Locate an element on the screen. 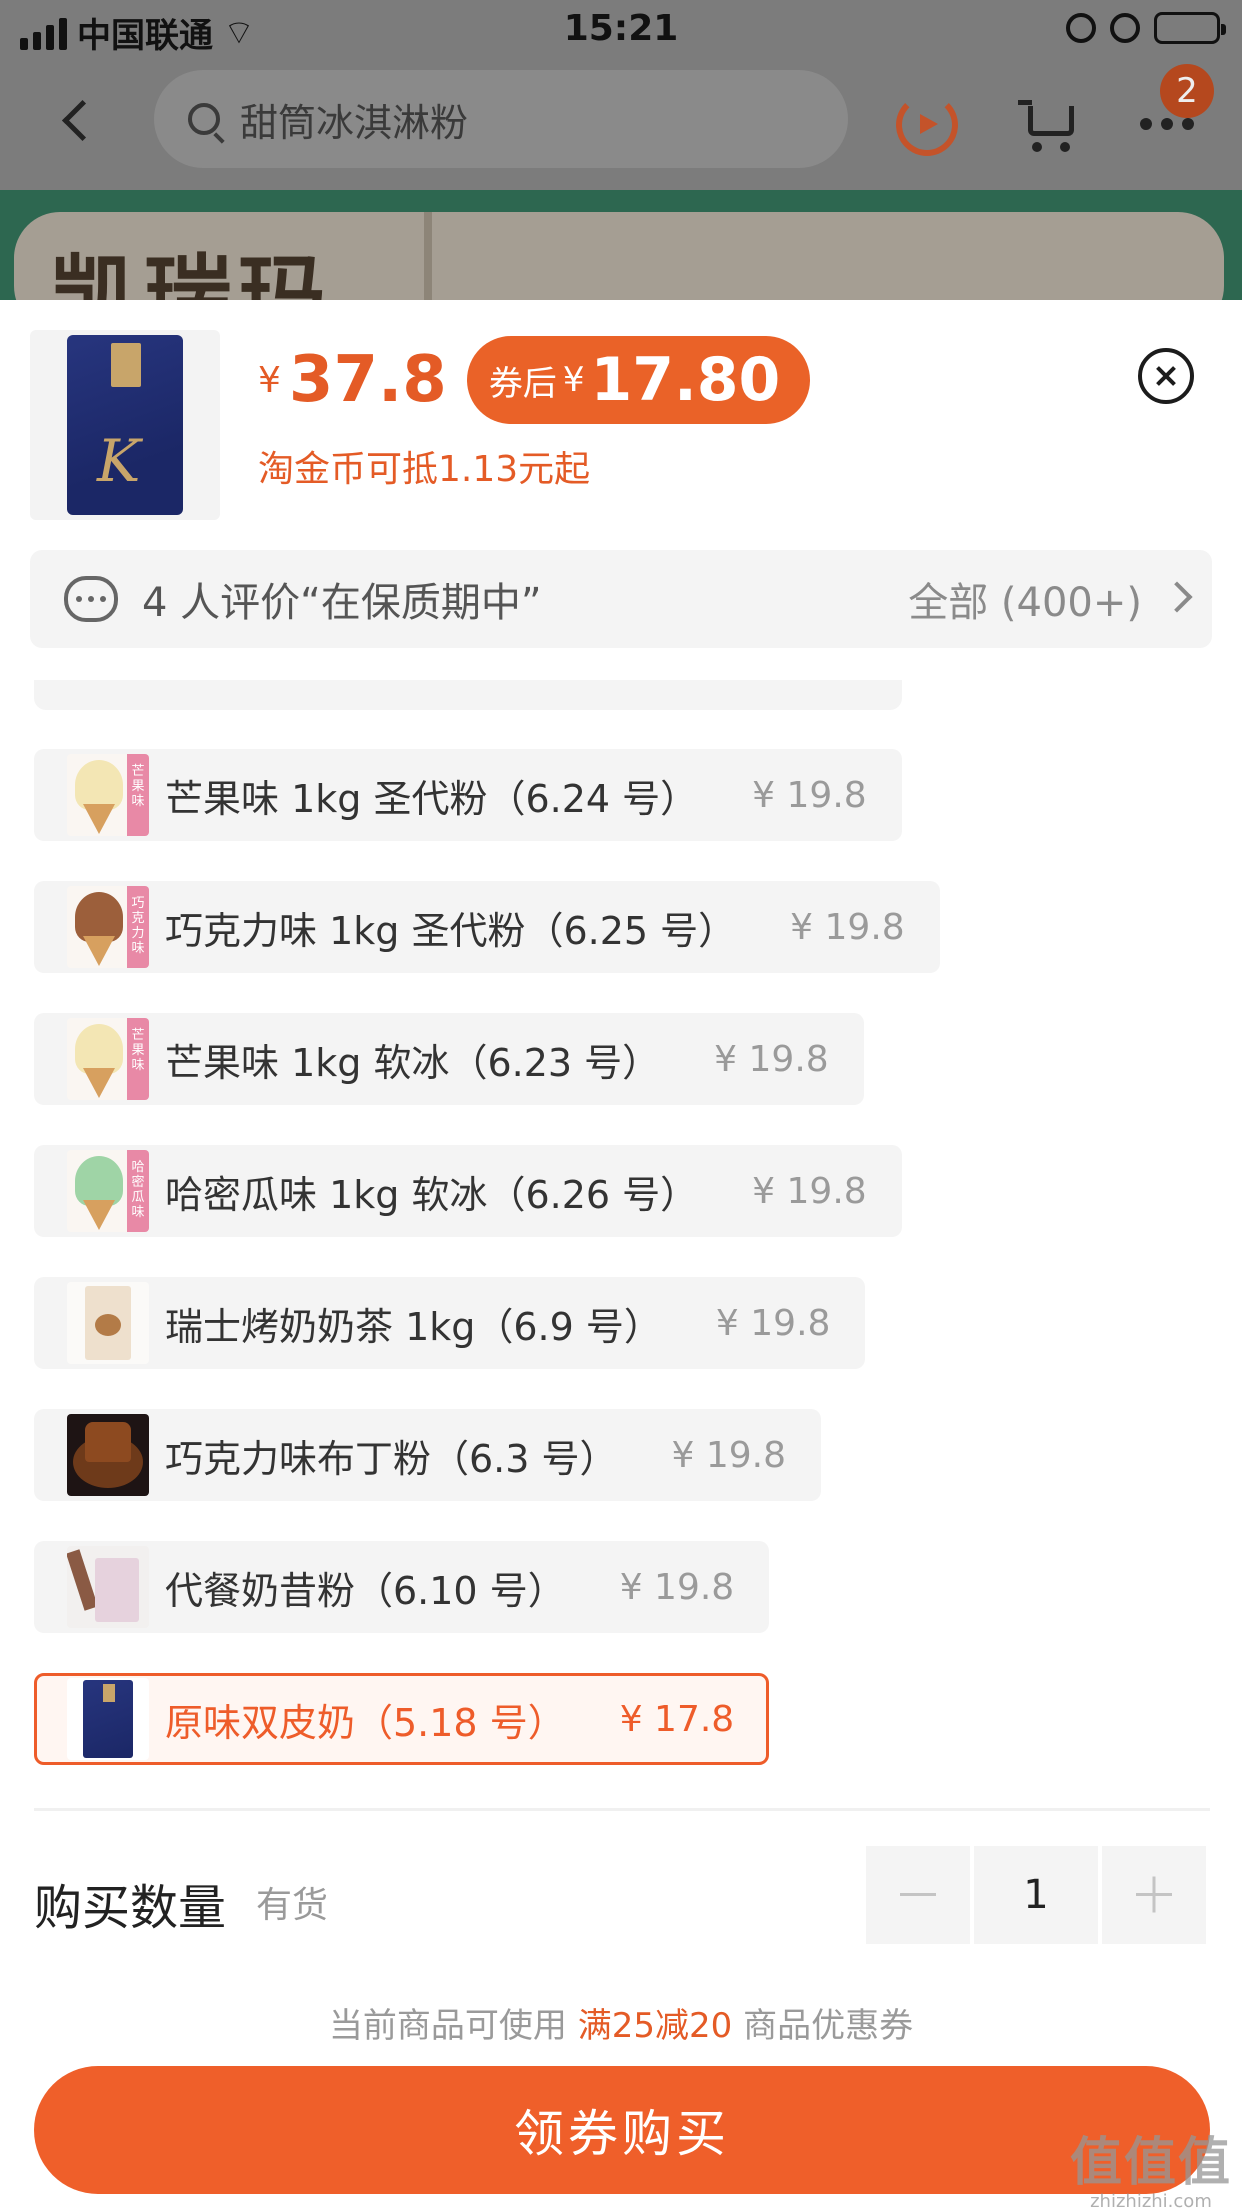 This screenshot has height=2208, width=1242. sku-option: 芒果味 芒果味 1kg 圣代粉（6.24 号） ¥ 19.8 is located at coordinates (468, 795).